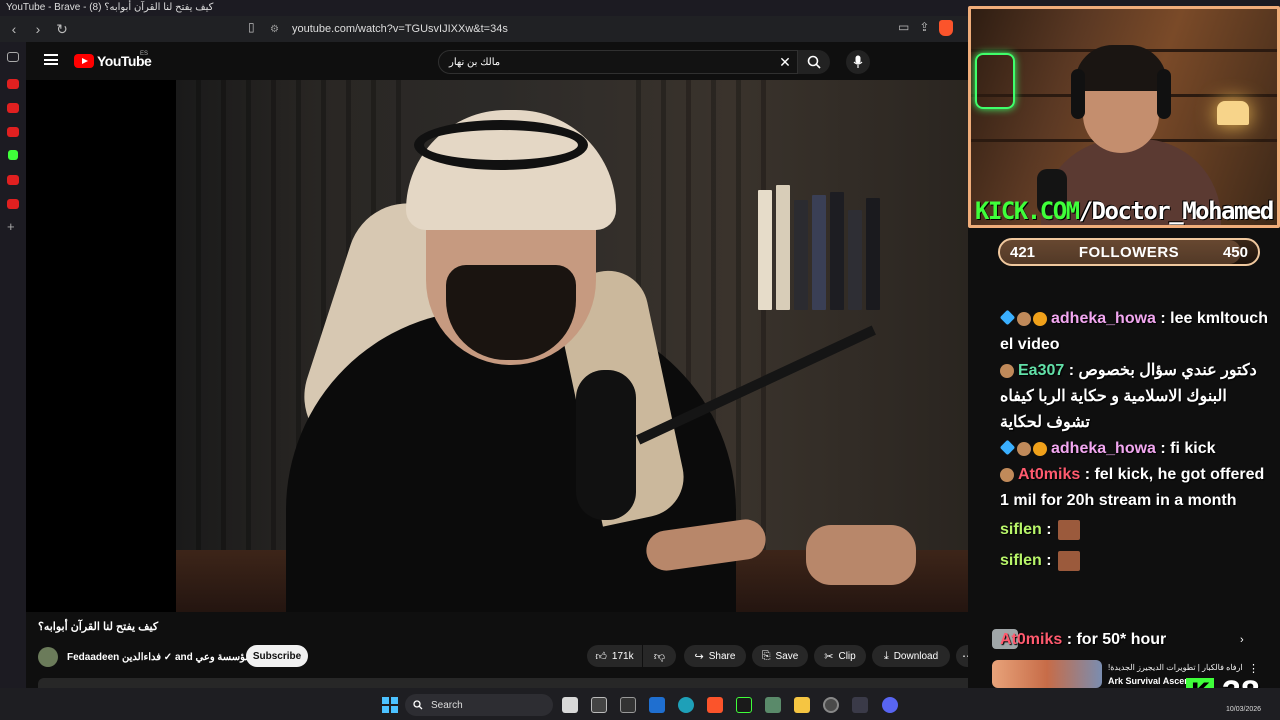 This screenshot has width=1280, height=720. I want to click on brave-shields-icon, so click(946, 28).